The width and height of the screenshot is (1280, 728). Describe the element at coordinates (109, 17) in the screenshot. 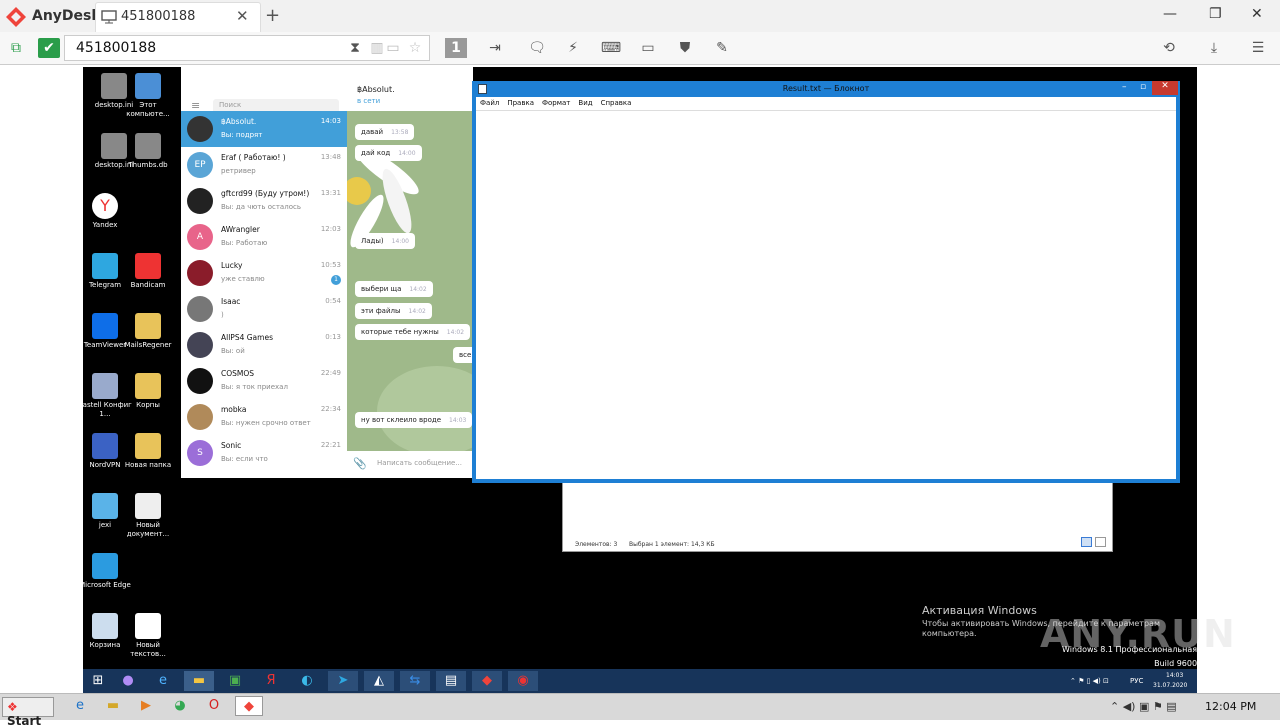

I see `monitor-icon` at that location.